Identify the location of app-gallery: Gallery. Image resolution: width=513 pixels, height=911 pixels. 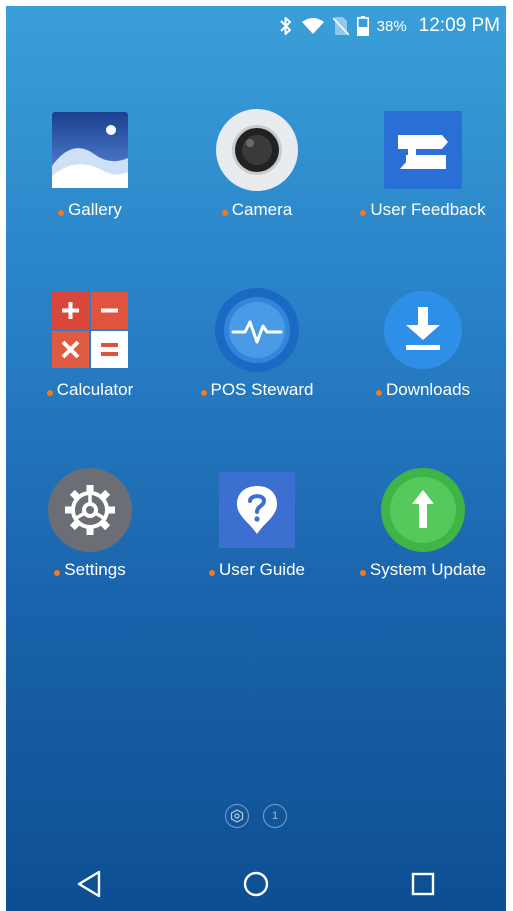
(90, 168).